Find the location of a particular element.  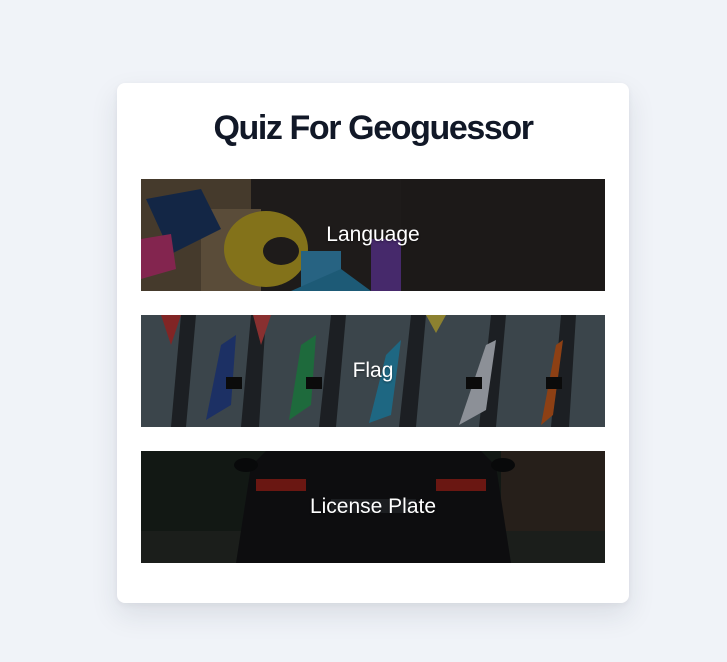

quiz-option-license-plate: License Plate is located at coordinates (373, 507).